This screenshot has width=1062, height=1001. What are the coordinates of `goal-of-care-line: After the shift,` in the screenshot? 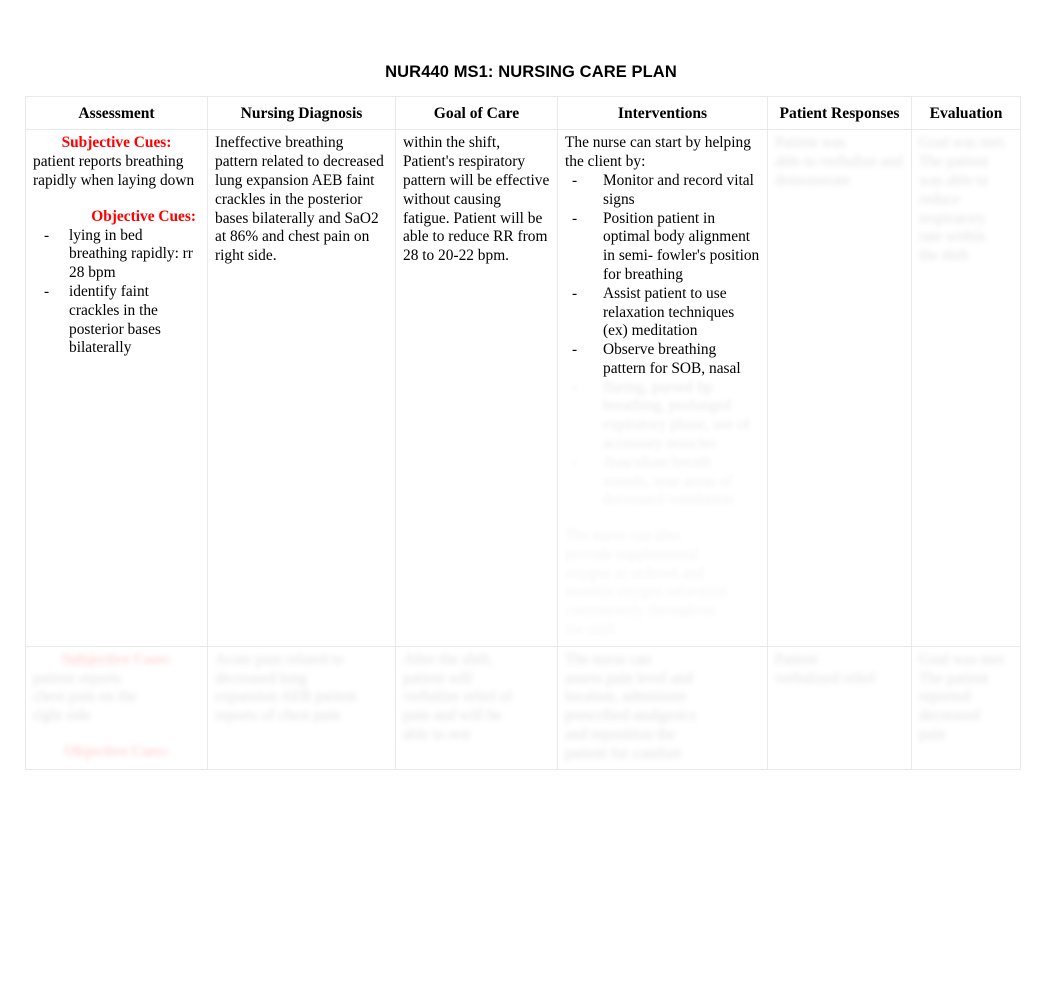 It's located at (448, 659).